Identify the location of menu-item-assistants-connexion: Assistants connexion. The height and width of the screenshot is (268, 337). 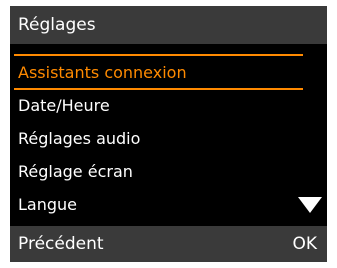
(168, 72).